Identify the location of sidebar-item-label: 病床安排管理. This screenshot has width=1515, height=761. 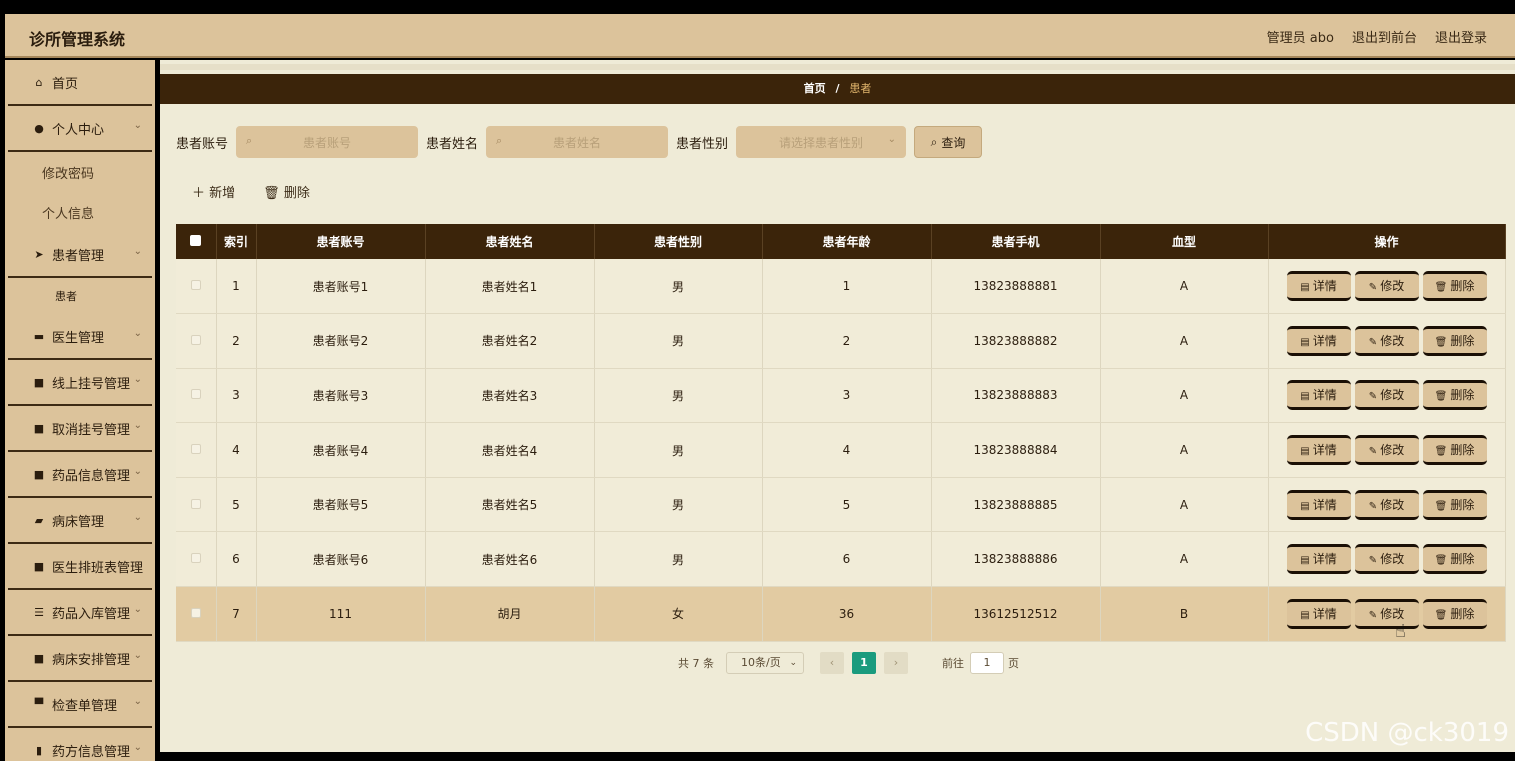
(91, 660).